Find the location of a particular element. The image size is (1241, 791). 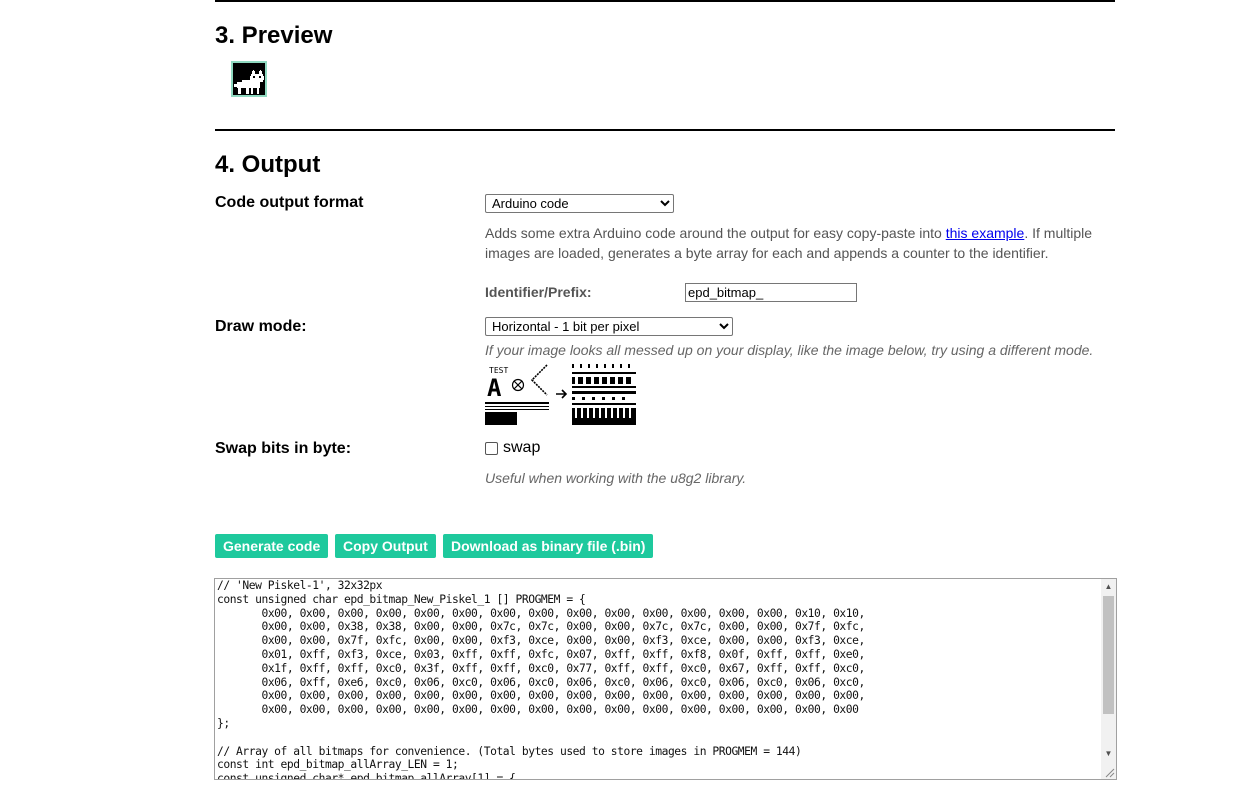

swap-checkbox-wrap: swap is located at coordinates (512, 448).